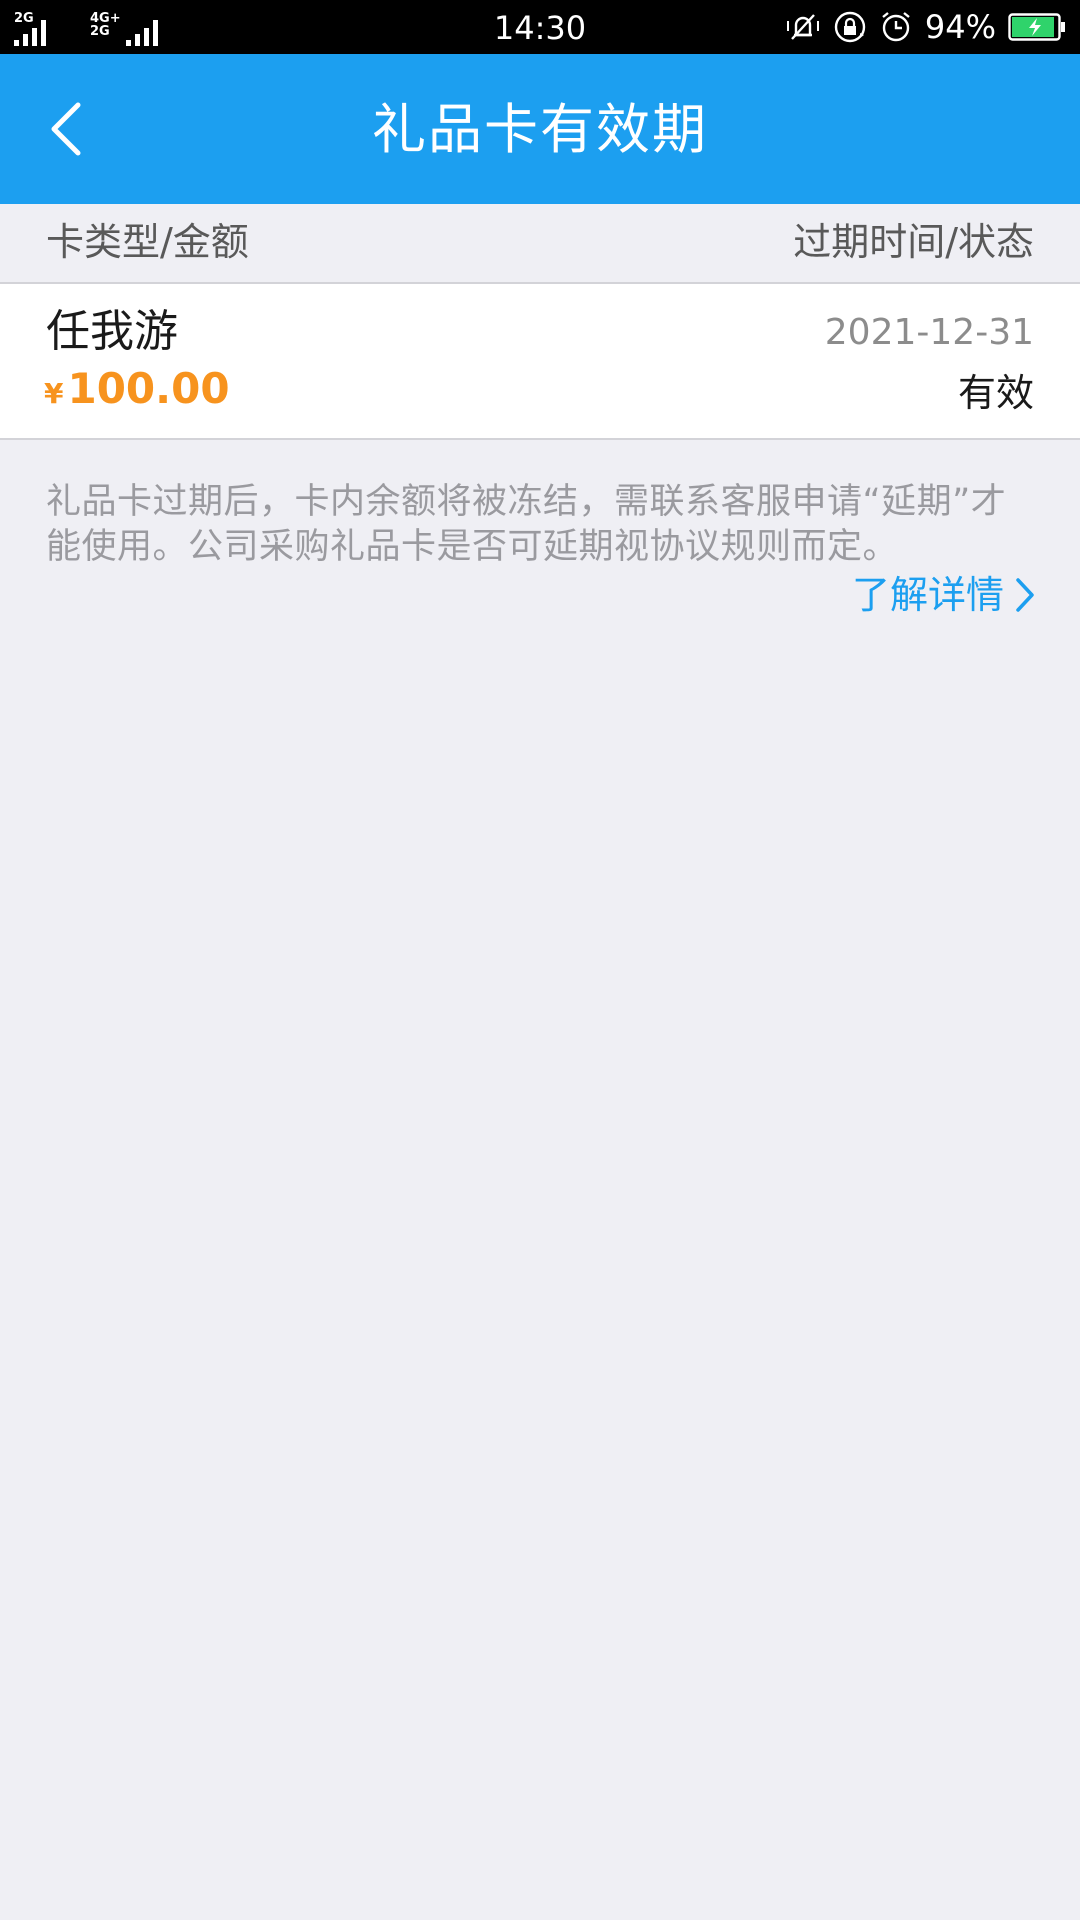  Describe the element at coordinates (995, 393) in the screenshot. I see `card-status: 有效` at that location.